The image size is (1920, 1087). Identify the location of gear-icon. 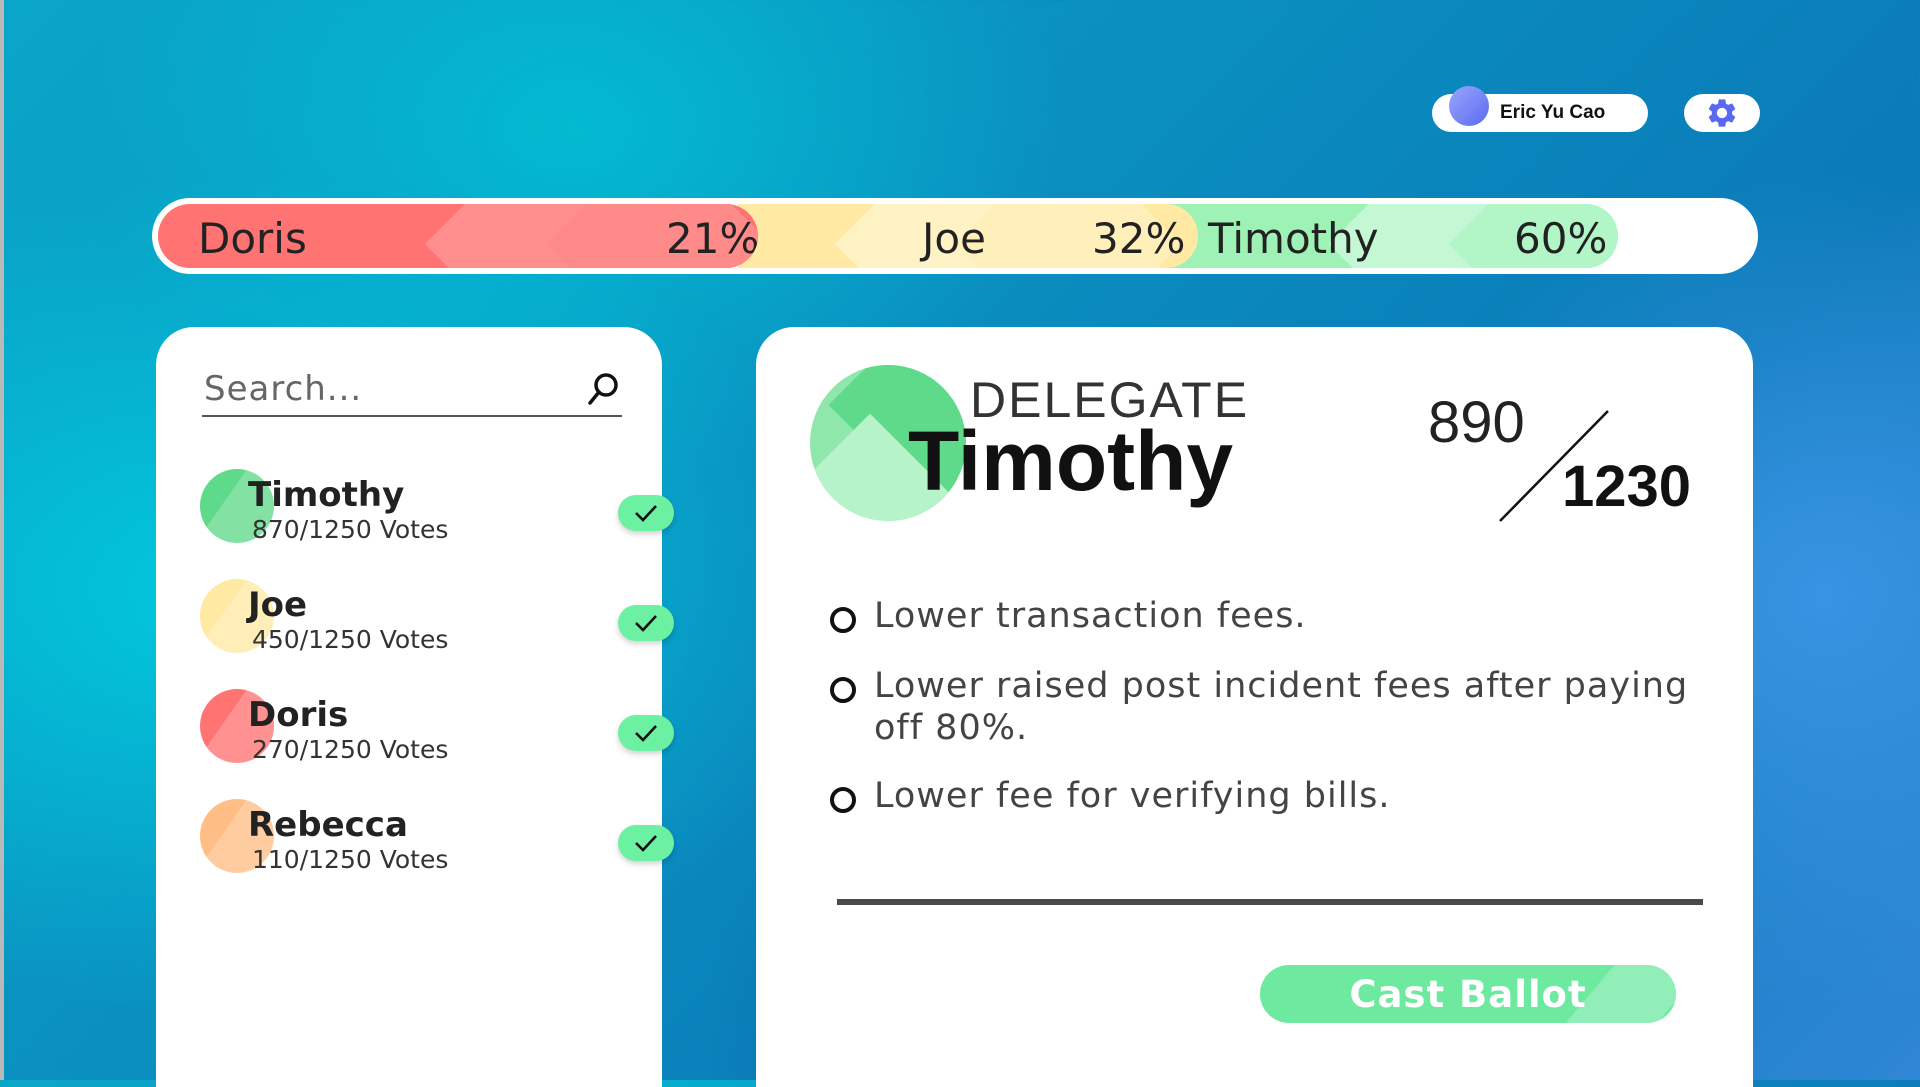
(1722, 113).